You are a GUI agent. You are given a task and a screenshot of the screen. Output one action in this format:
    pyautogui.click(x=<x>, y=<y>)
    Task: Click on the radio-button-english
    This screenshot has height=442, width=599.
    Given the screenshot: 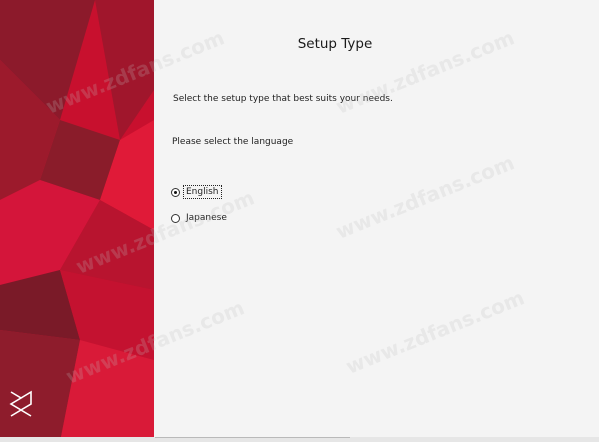 What is the action you would take?
    pyautogui.click(x=175, y=192)
    